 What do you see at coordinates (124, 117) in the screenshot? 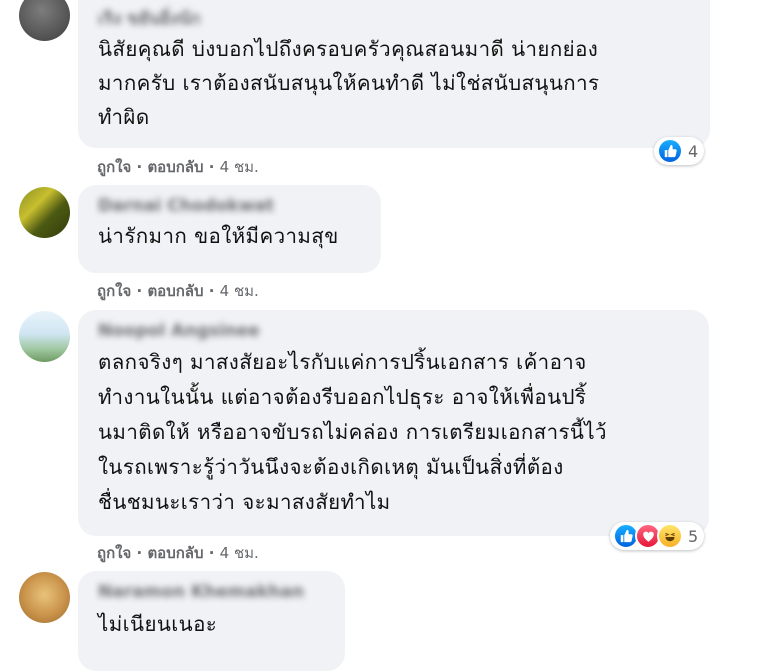
I see `comment-text-line: ทำผิด` at bounding box center [124, 117].